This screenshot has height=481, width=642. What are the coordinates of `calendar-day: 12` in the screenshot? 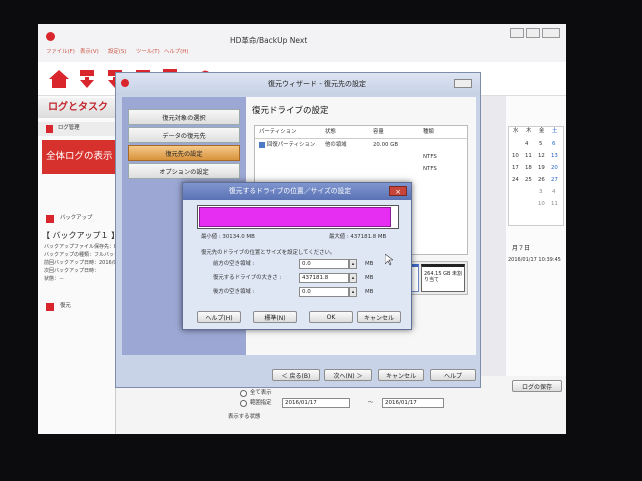 It's located at (541, 156).